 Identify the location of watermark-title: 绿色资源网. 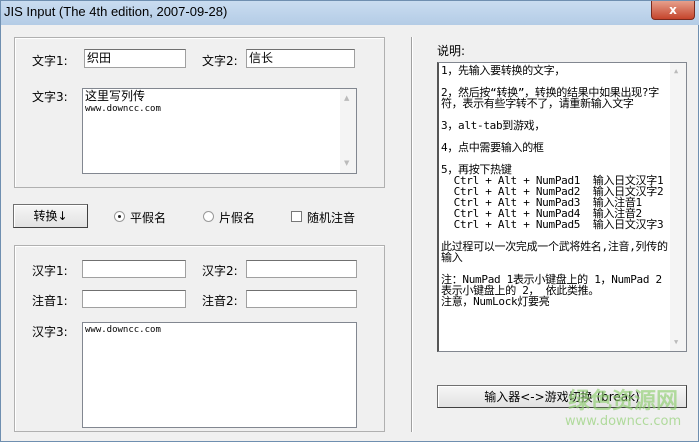
(623, 401).